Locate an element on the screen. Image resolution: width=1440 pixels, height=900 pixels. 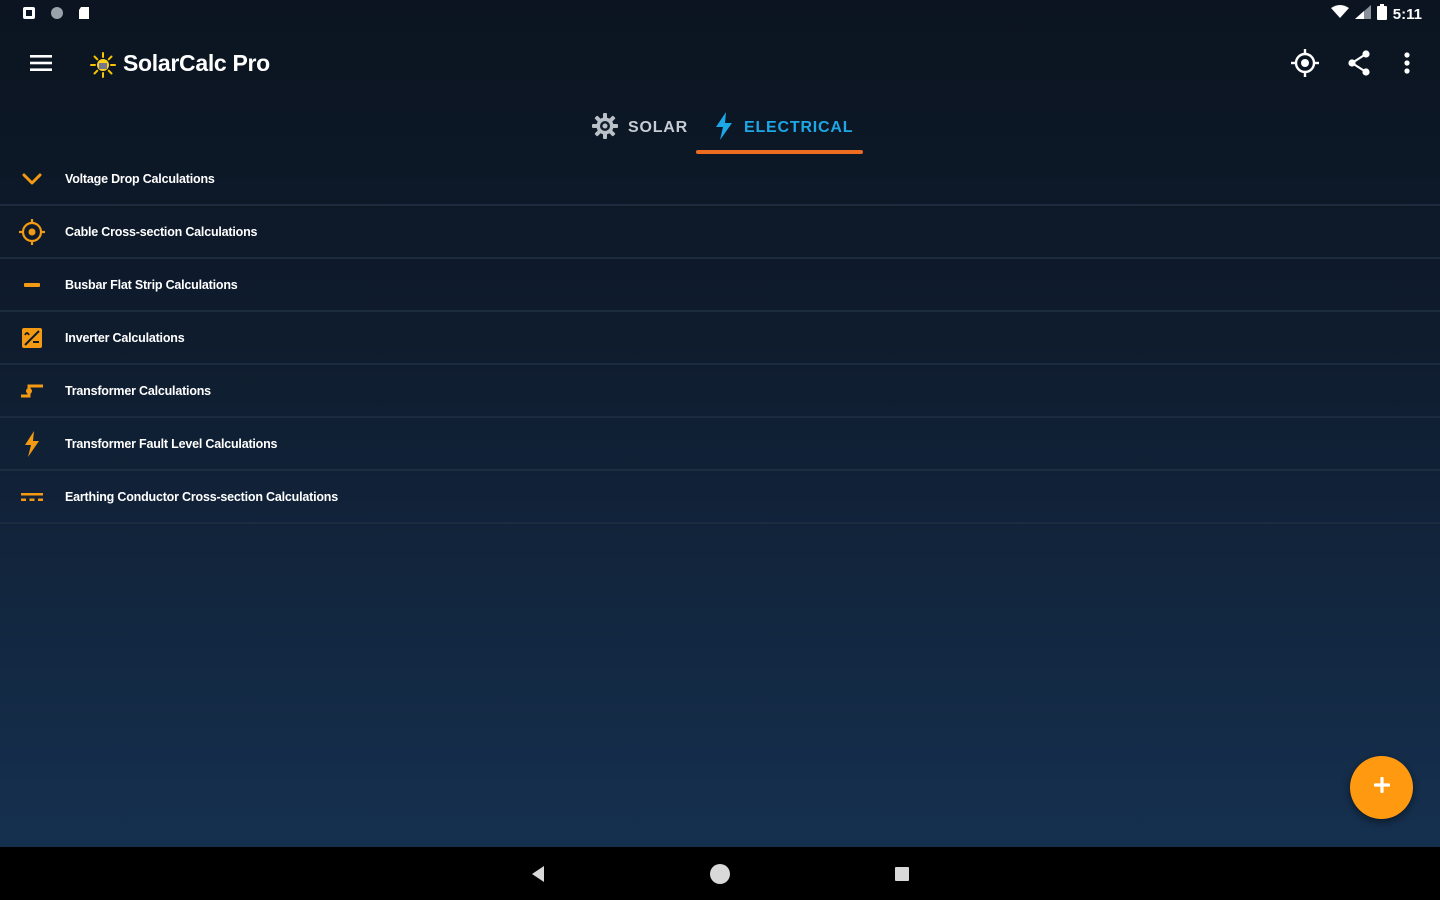
hamburger-menu-icon is located at coordinates (41, 63).